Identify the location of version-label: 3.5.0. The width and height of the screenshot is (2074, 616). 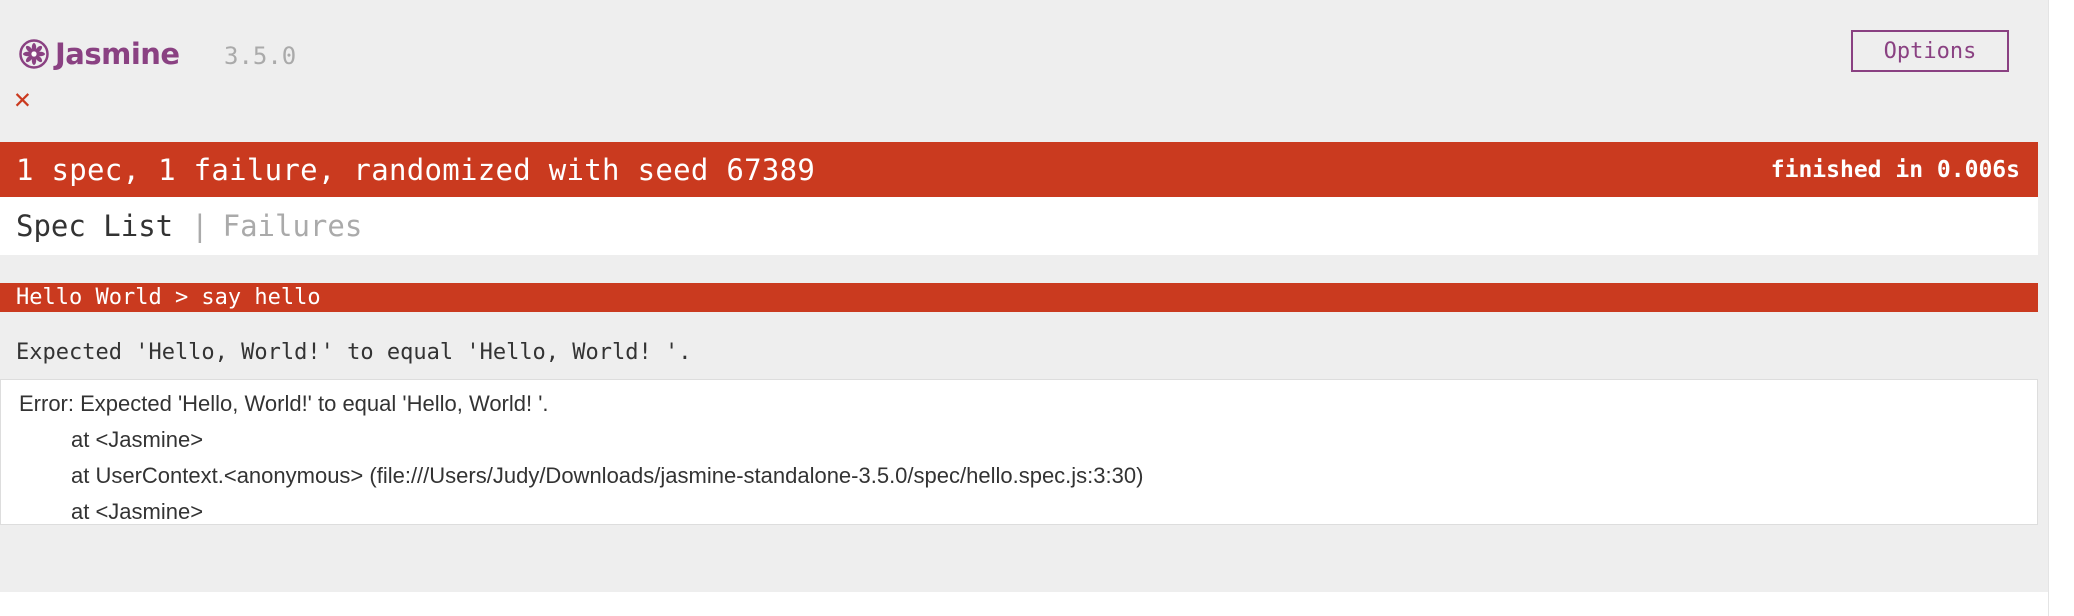
(260, 56).